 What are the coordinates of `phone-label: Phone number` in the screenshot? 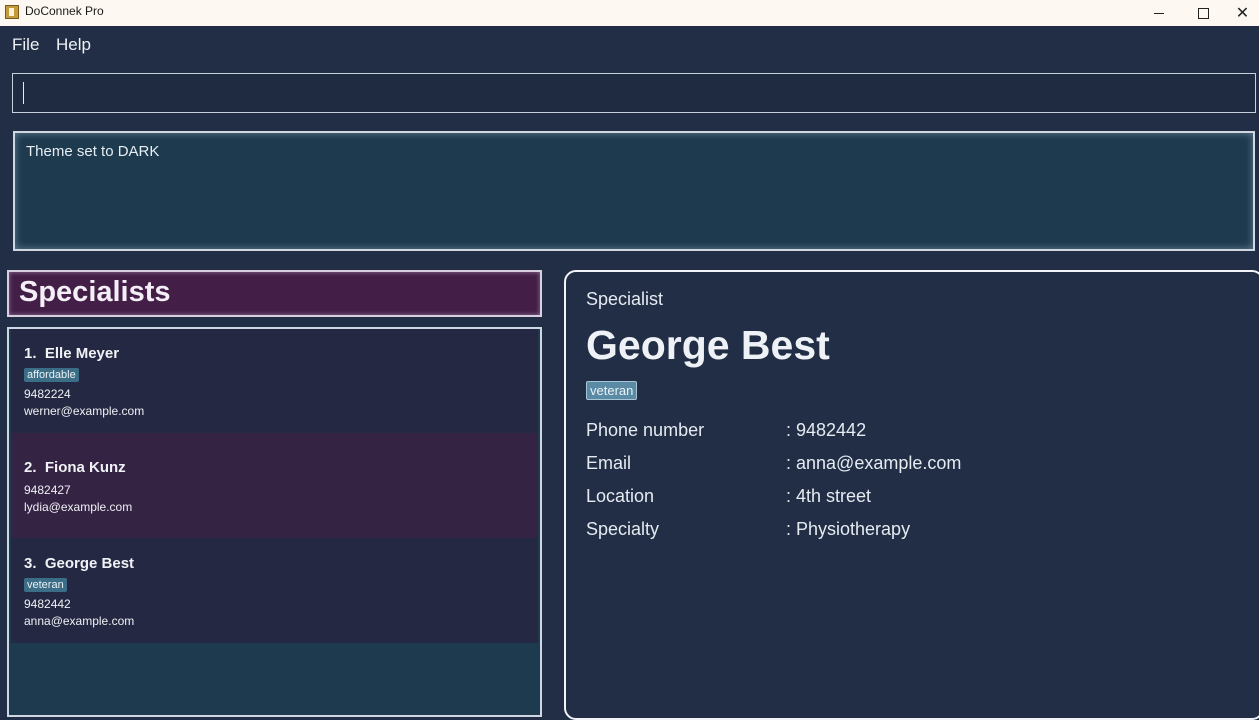 It's located at (645, 430).